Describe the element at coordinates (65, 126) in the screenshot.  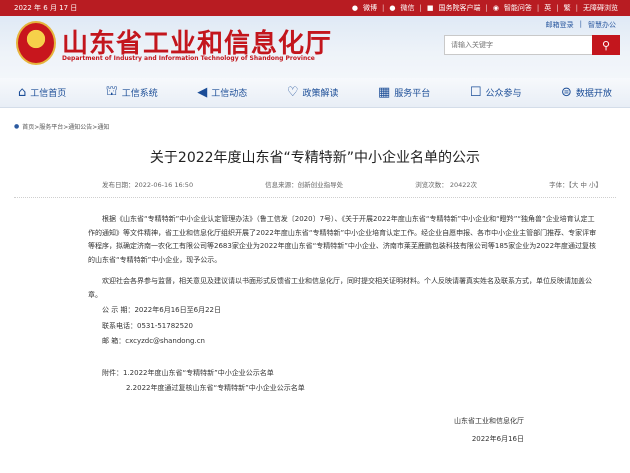
I see `breadcrumb-text: 首页>服务平台>通知公告>通知` at that location.